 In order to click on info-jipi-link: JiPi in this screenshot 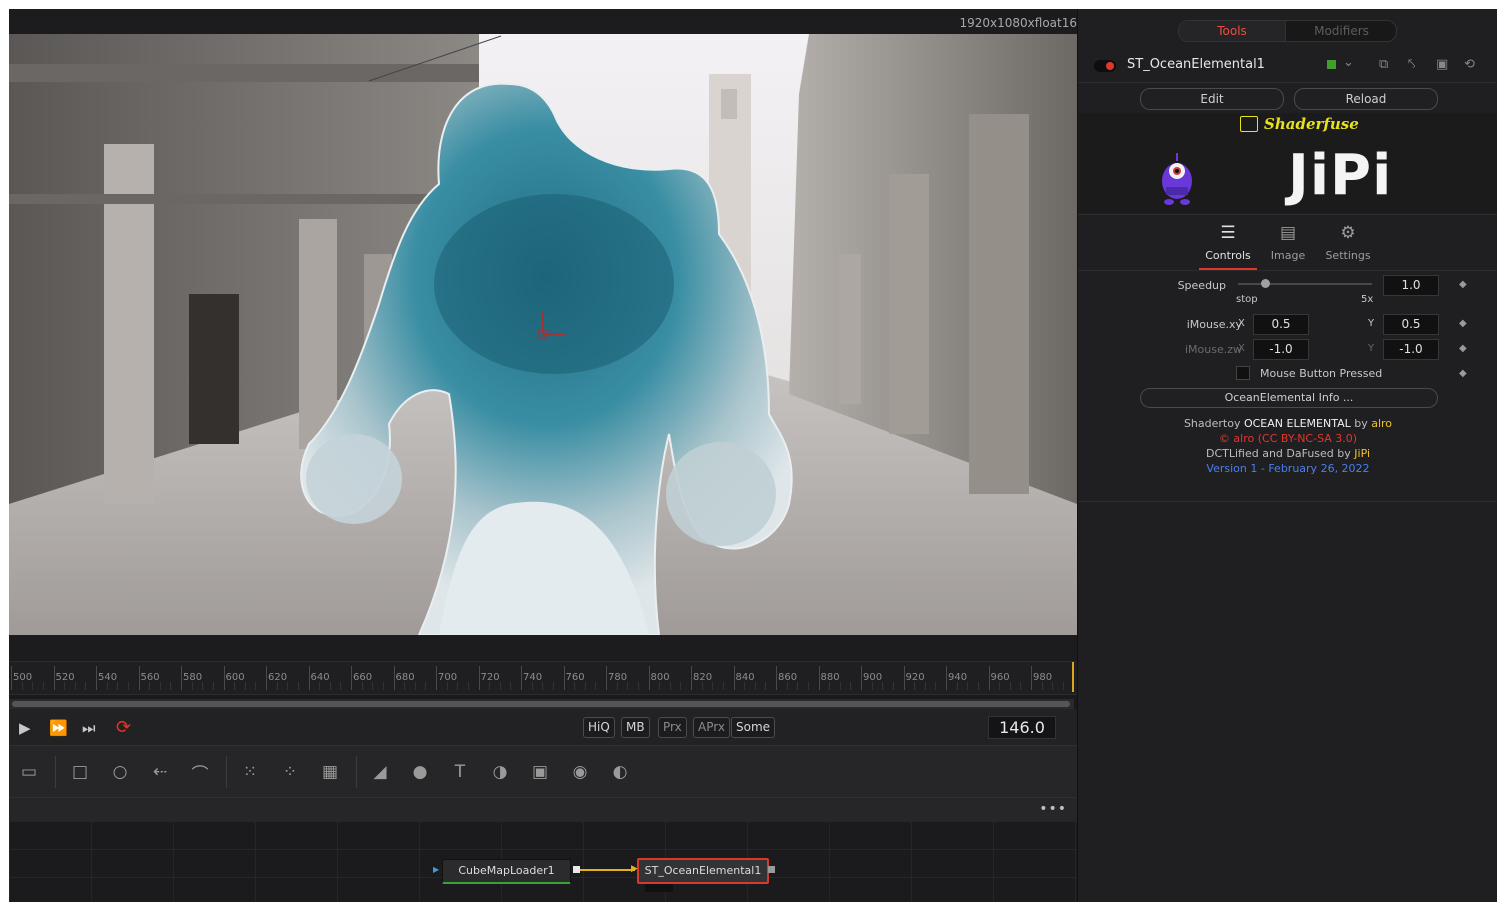, I will do `click(1362, 453)`.